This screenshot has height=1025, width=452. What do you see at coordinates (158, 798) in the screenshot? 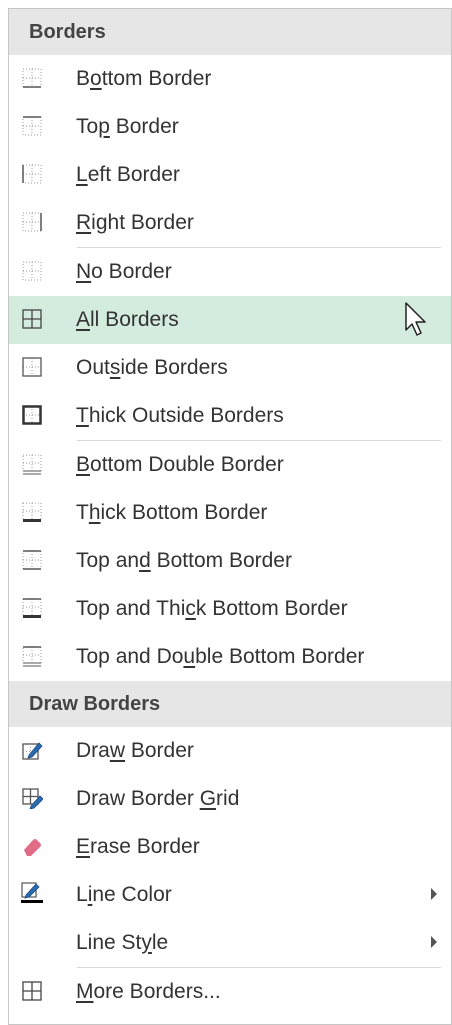
I see `menu-item-label: Draw Border Grid` at bounding box center [158, 798].